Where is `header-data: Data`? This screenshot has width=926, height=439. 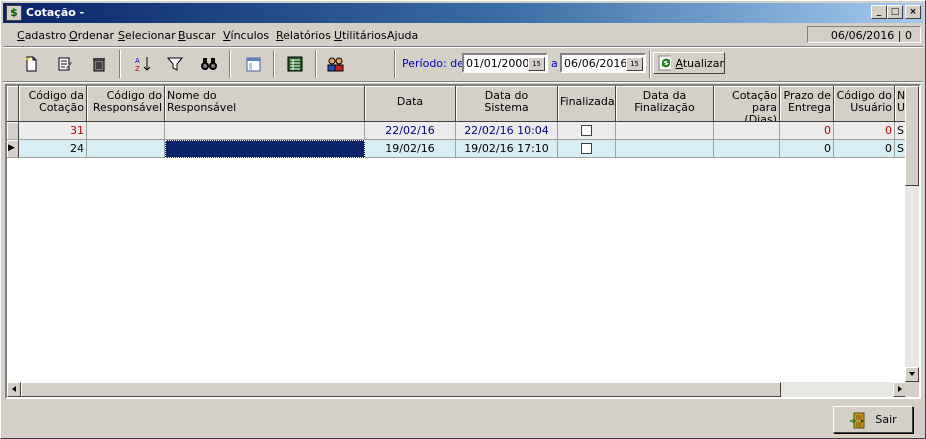
header-data: Data is located at coordinates (410, 104).